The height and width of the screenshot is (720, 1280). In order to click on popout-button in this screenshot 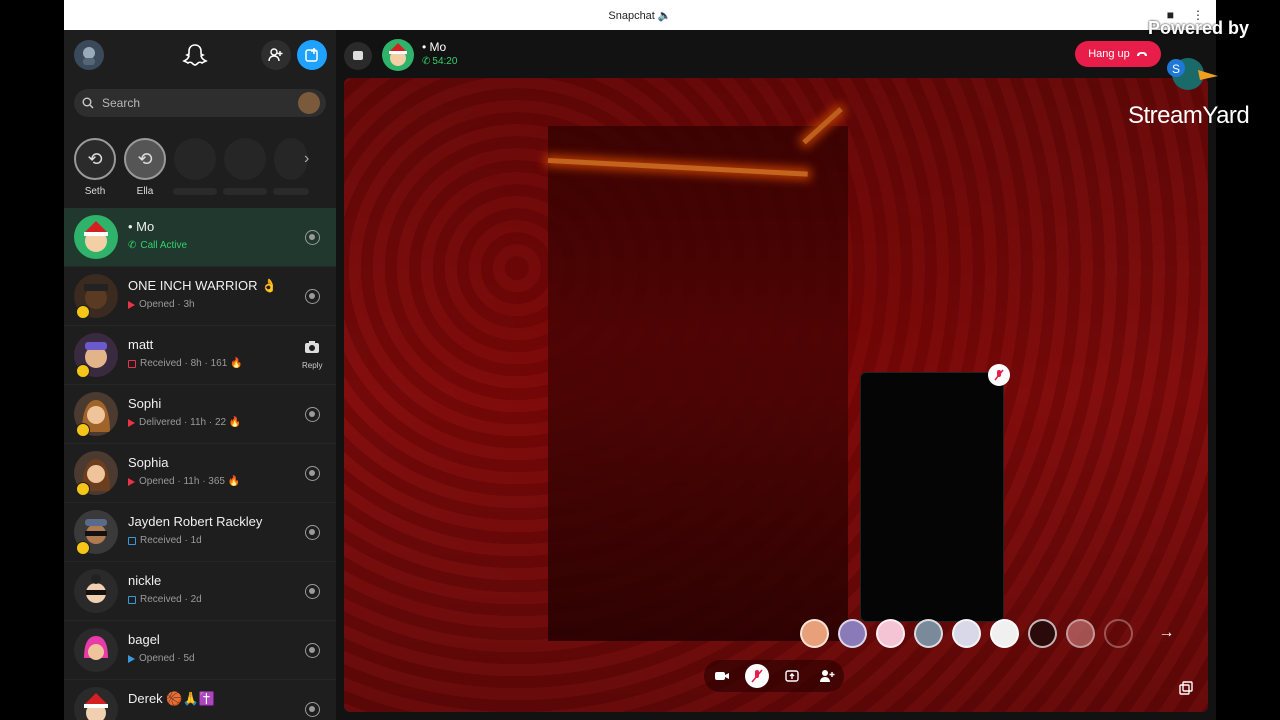, I will do `click(1186, 688)`.